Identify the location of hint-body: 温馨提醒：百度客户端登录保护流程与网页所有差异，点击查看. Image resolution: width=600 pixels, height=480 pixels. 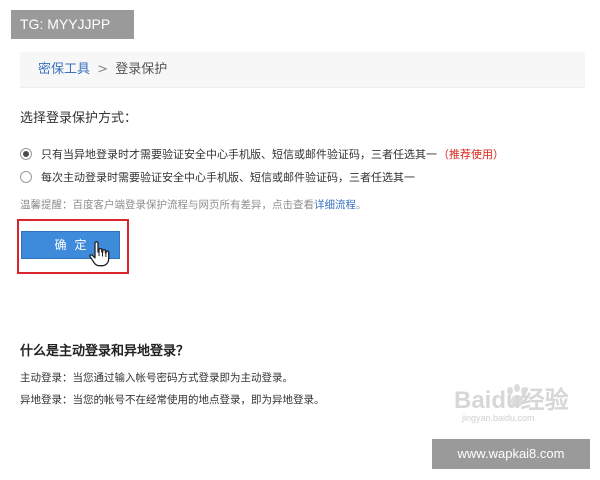
(167, 205).